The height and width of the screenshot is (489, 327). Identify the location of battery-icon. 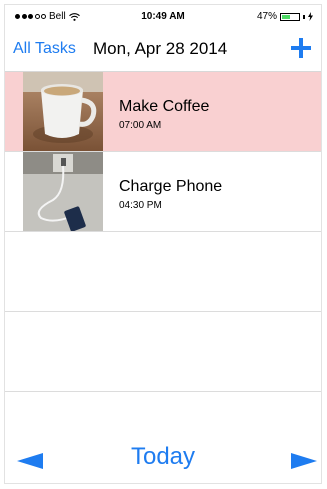
(290, 16).